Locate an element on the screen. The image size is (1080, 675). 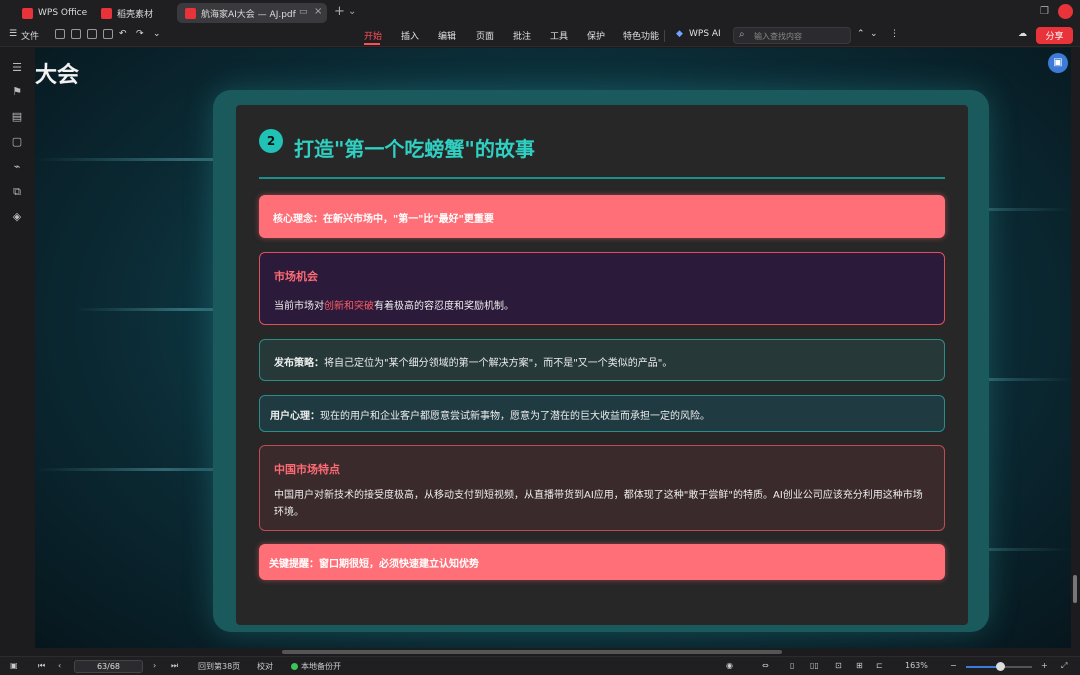
zoom-out-icon: − is located at coordinates (953, 665).